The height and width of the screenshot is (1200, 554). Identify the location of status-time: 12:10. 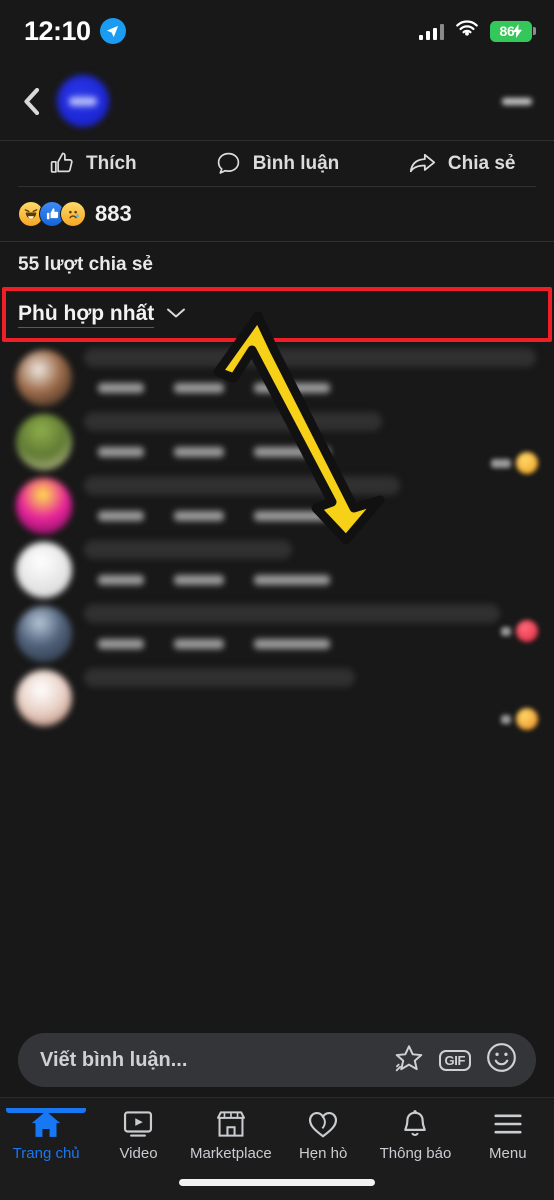
(57, 30).